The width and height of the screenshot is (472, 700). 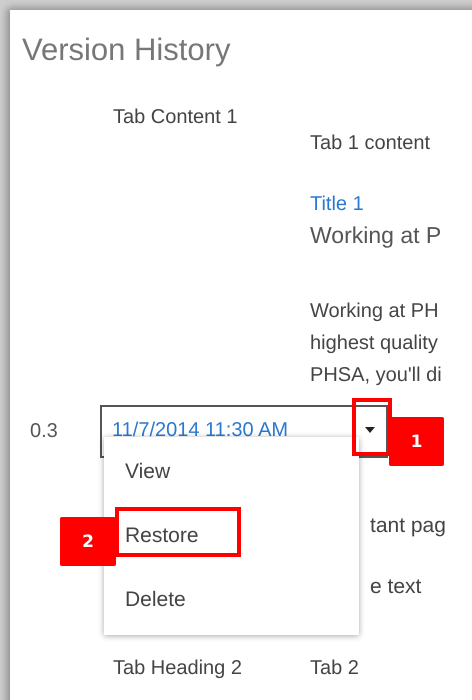 I want to click on subtitle: Working at P, so click(x=376, y=235).